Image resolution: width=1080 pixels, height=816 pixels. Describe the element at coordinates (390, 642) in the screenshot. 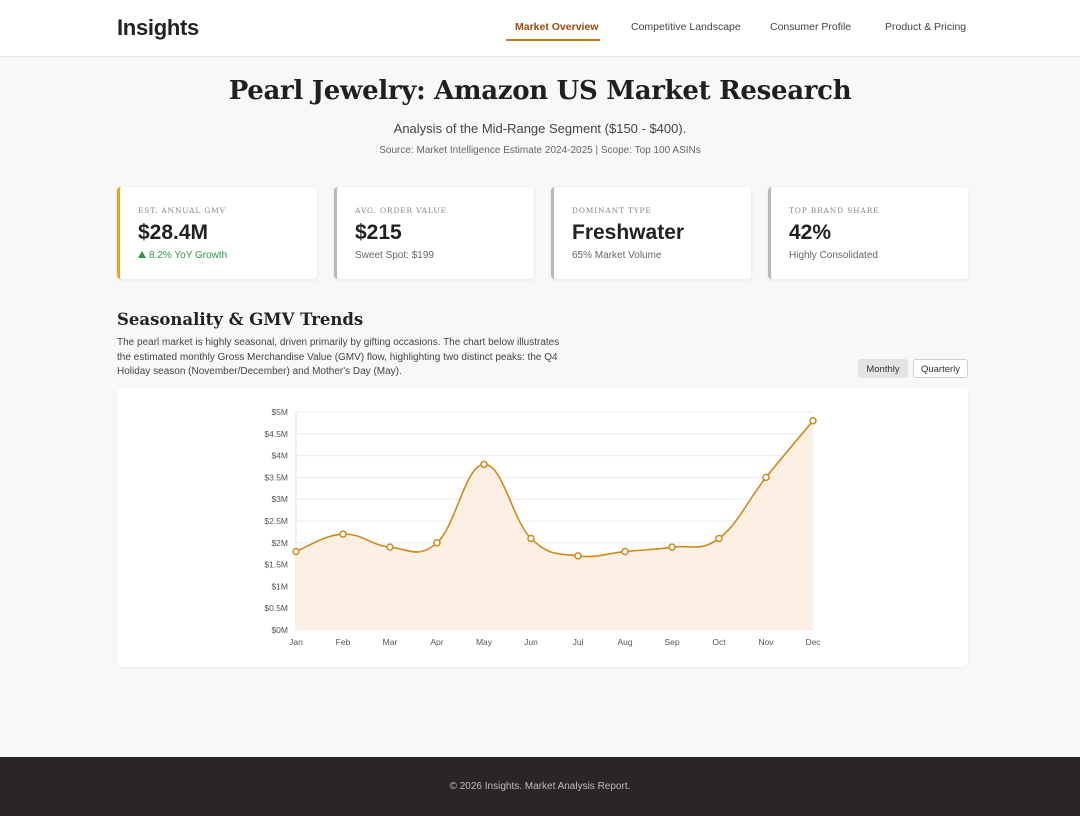

I see `x-tick-label: Mar` at that location.